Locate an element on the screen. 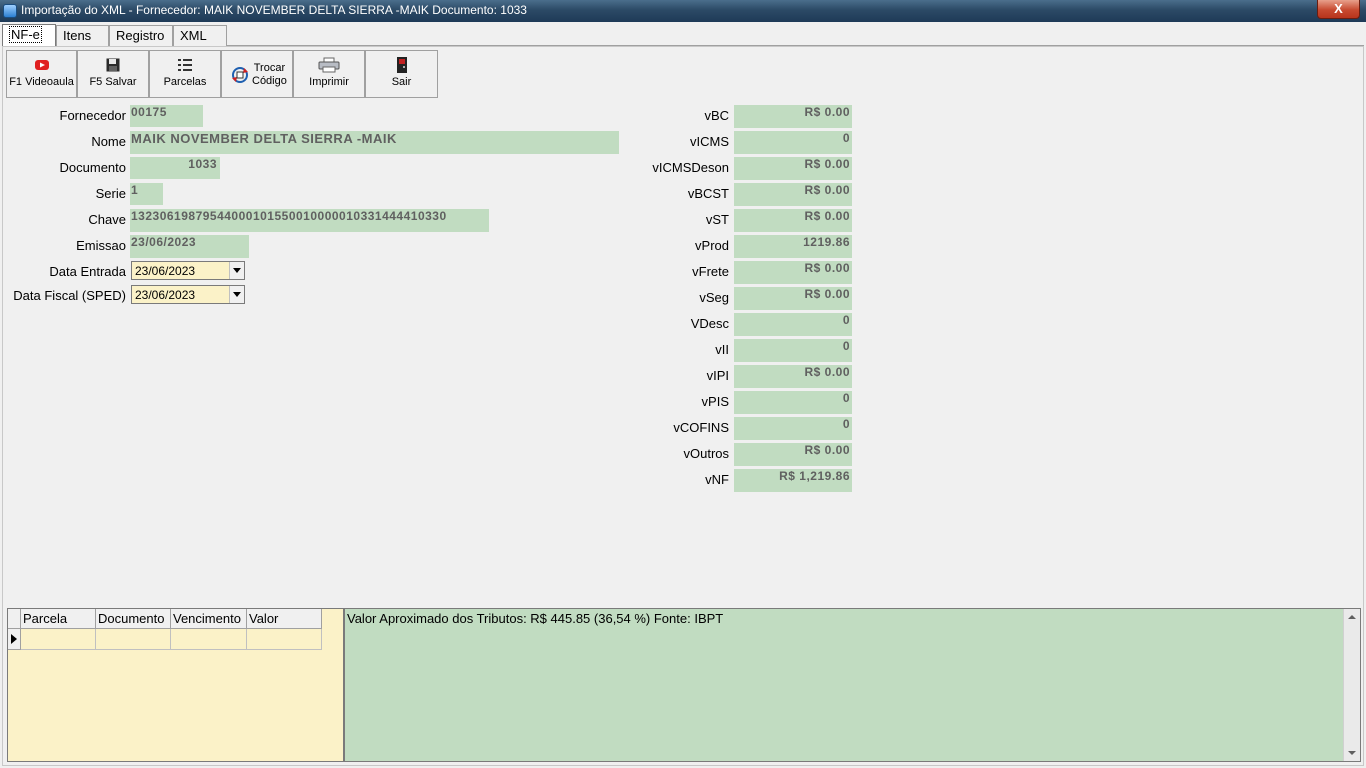 The width and height of the screenshot is (1366, 768). trocar-label: Trocar is located at coordinates (269, 68).